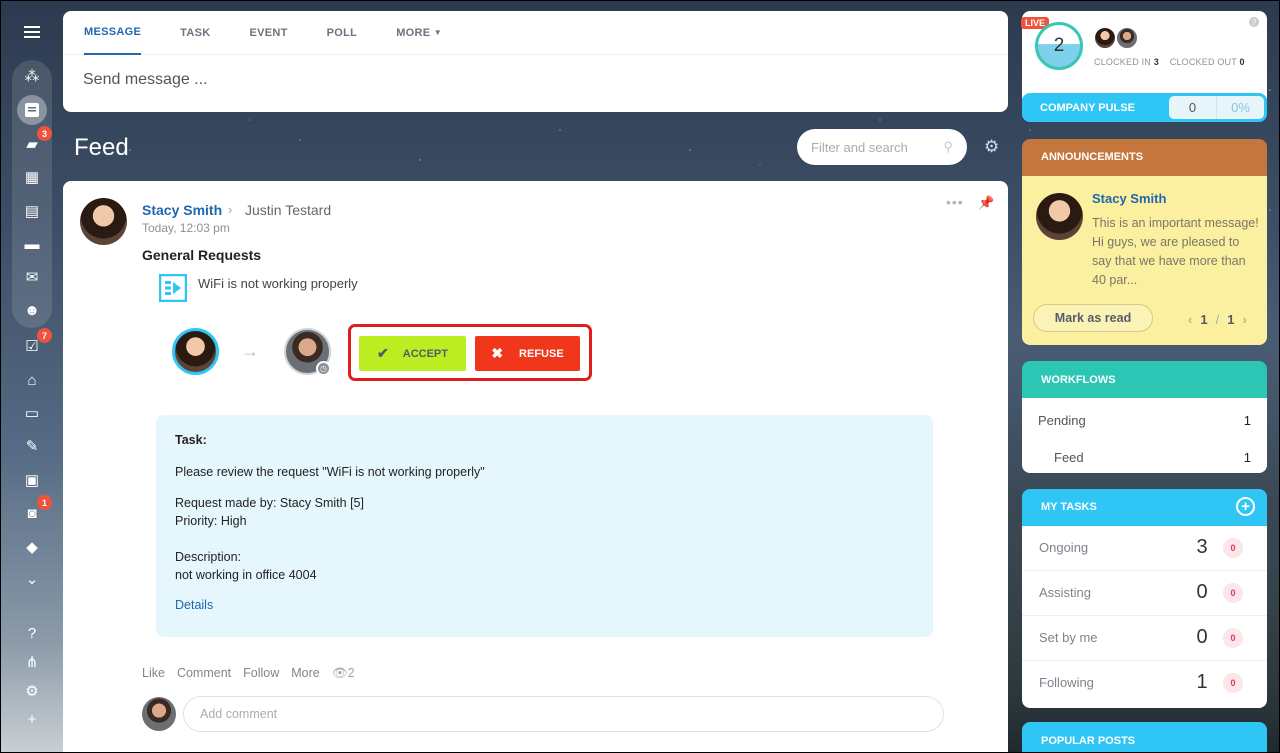 This screenshot has width=1280, height=753. What do you see at coordinates (195, 33) in the screenshot?
I see `tab-task: TASK` at bounding box center [195, 33].